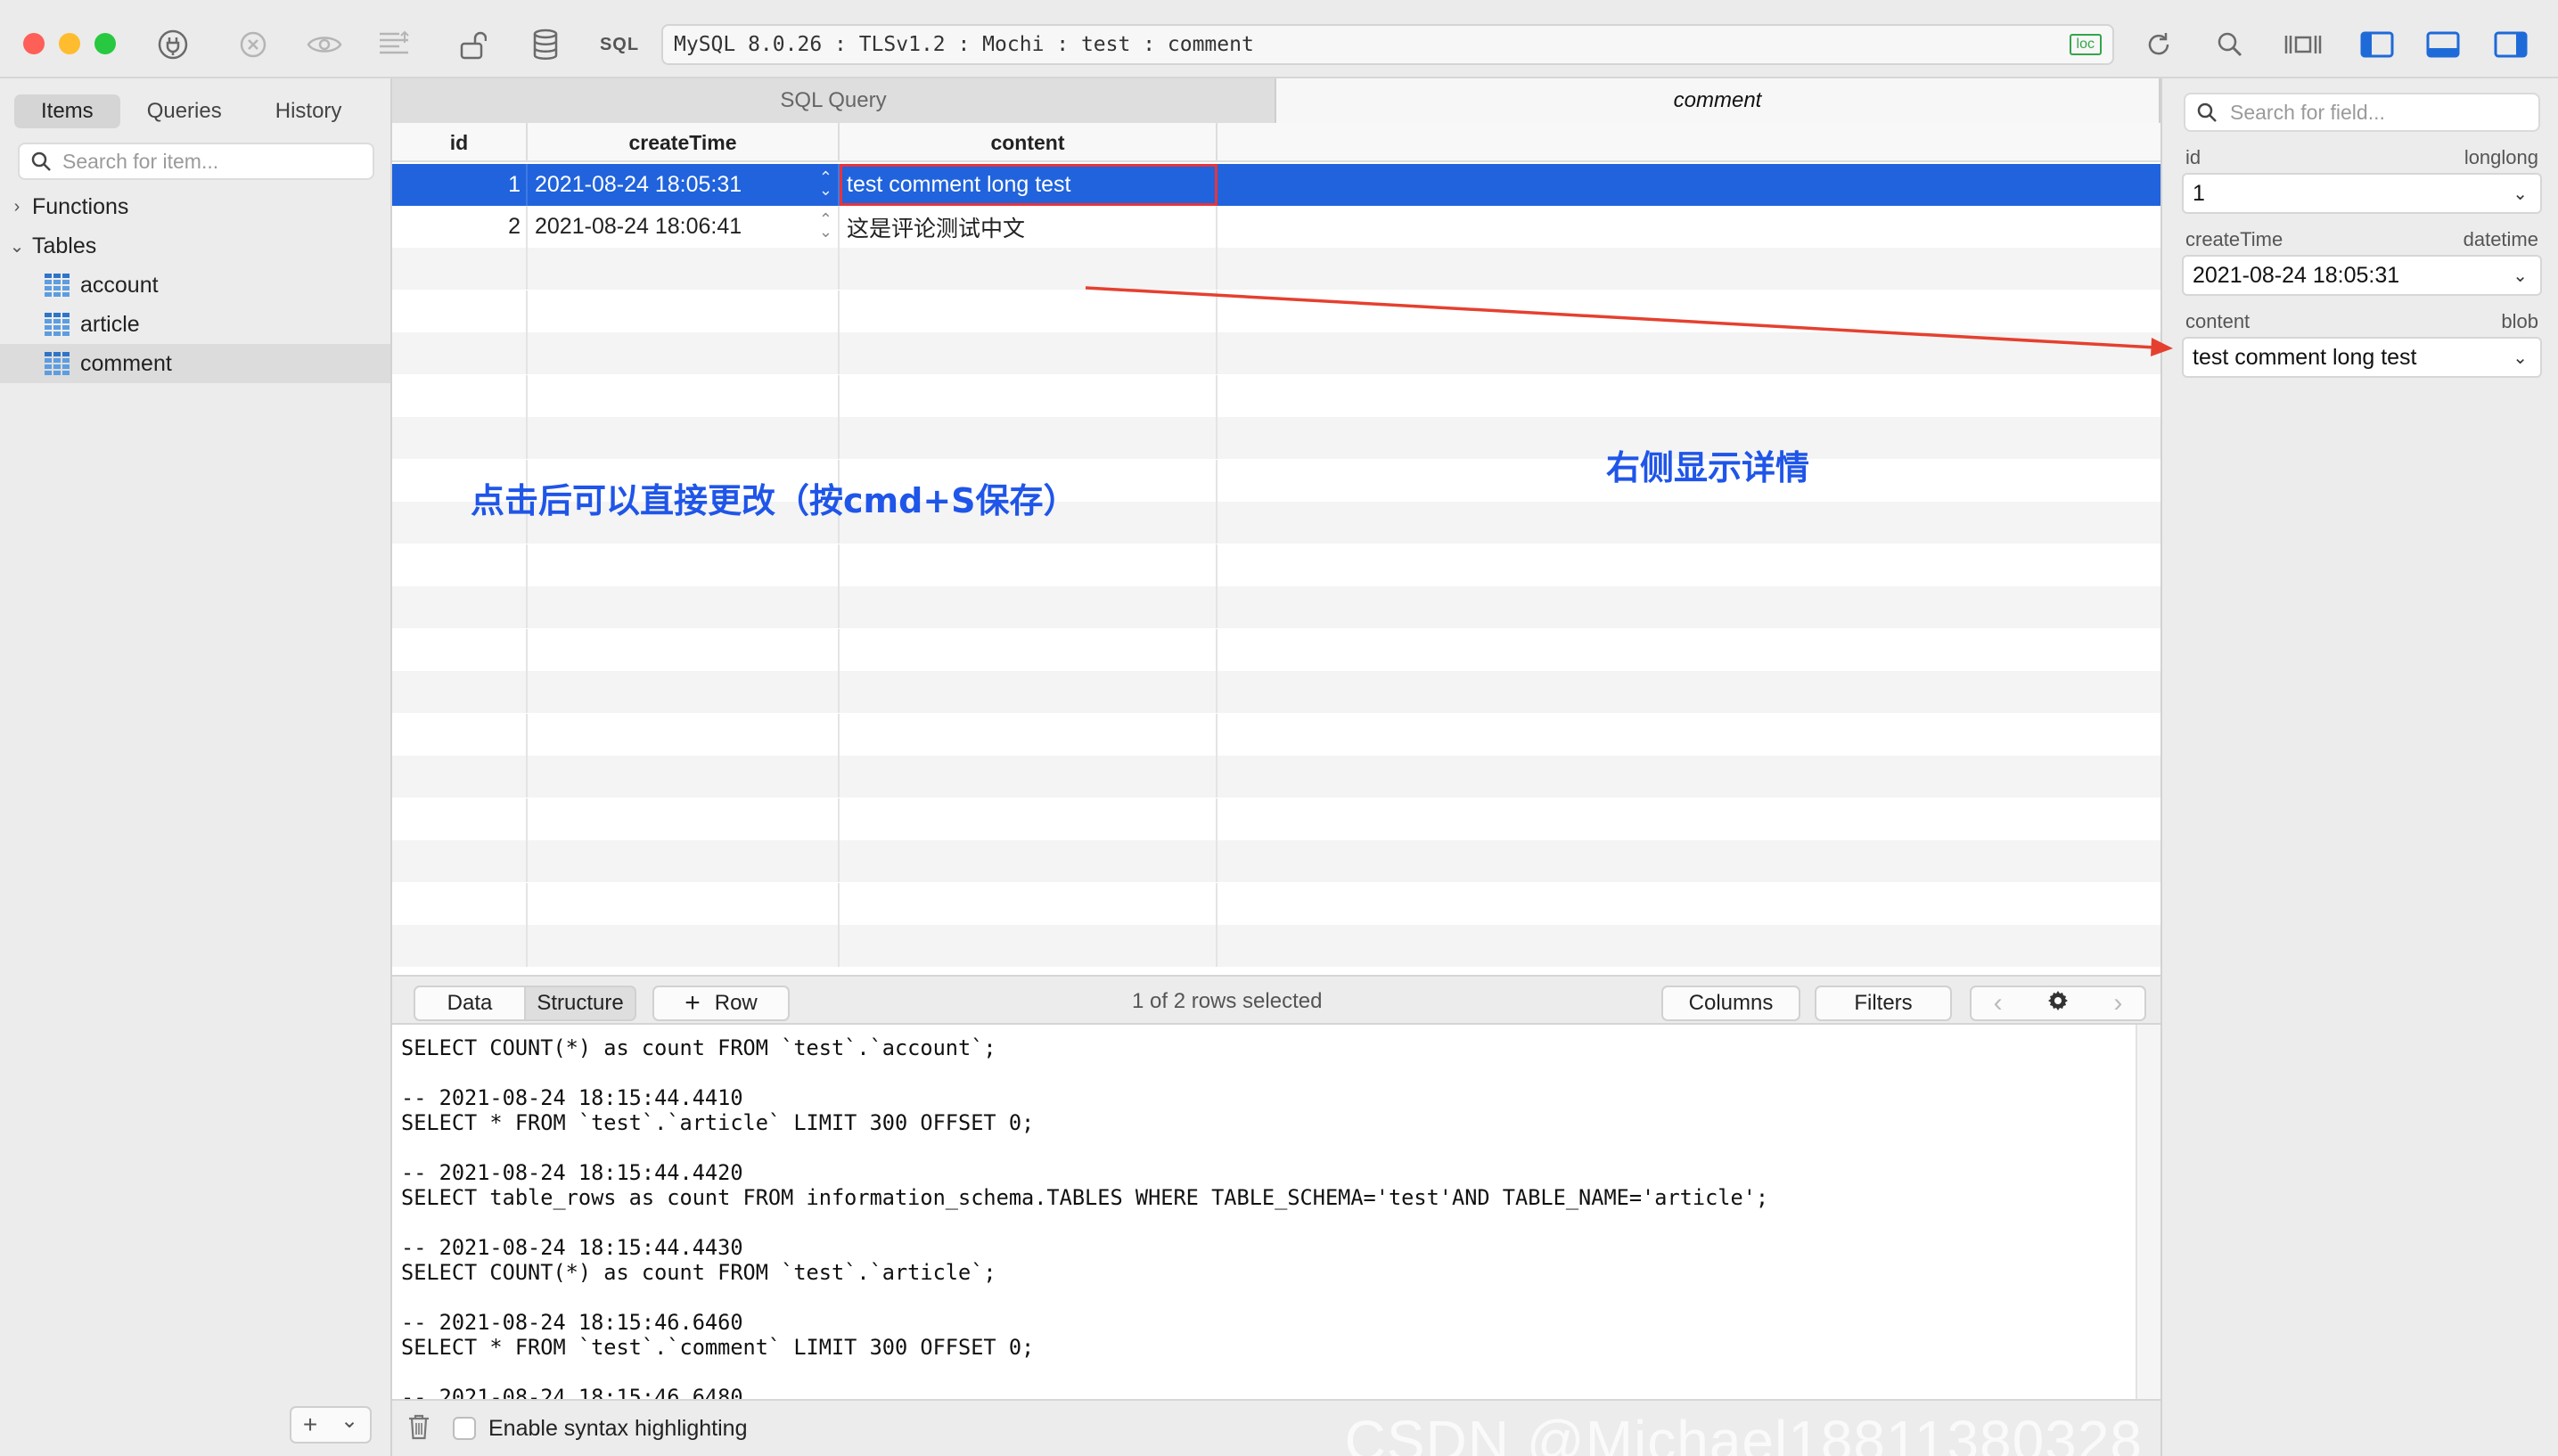 This screenshot has height=1456, width=2558. I want to click on table-row: 2 2021-08-24 18:06:41 ⌃ ⌄ 这是评论测试中文, so click(1276, 227).